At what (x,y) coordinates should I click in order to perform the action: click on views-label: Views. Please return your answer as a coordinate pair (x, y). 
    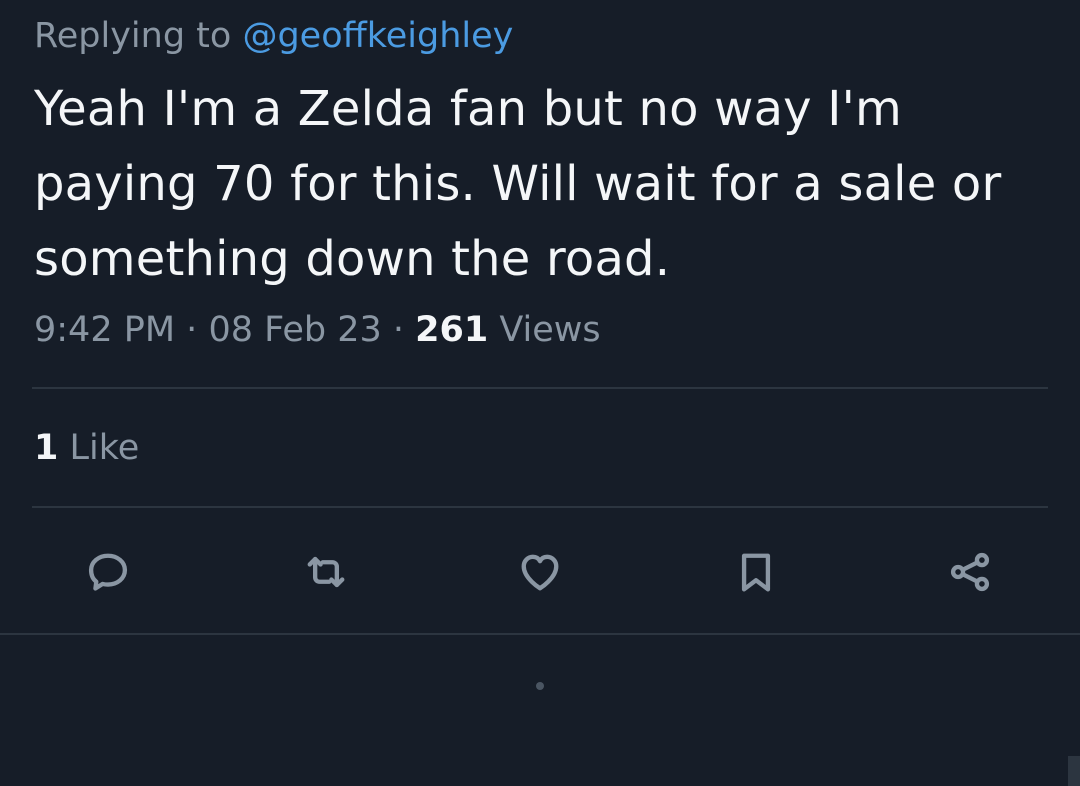
    Looking at the image, I should click on (550, 330).